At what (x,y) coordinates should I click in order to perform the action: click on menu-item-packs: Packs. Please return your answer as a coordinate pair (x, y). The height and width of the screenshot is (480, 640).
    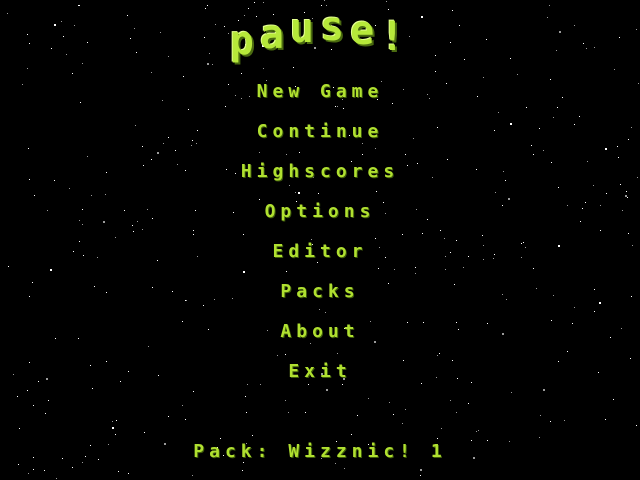
    Looking at the image, I should click on (320, 292).